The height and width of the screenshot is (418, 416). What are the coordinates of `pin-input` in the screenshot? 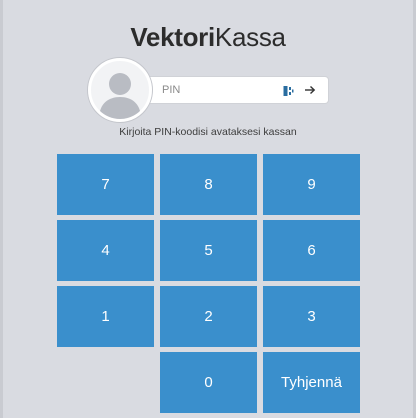 It's located at (217, 90).